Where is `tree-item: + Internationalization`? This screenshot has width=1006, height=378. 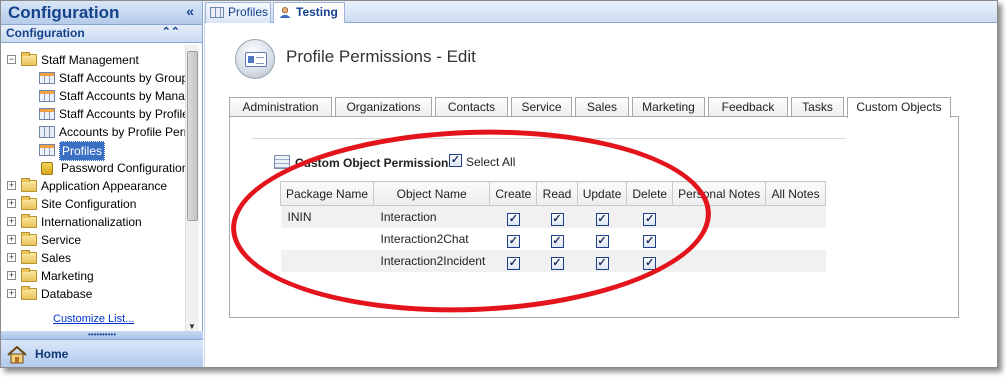
tree-item: + Internationalization is located at coordinates (93, 222).